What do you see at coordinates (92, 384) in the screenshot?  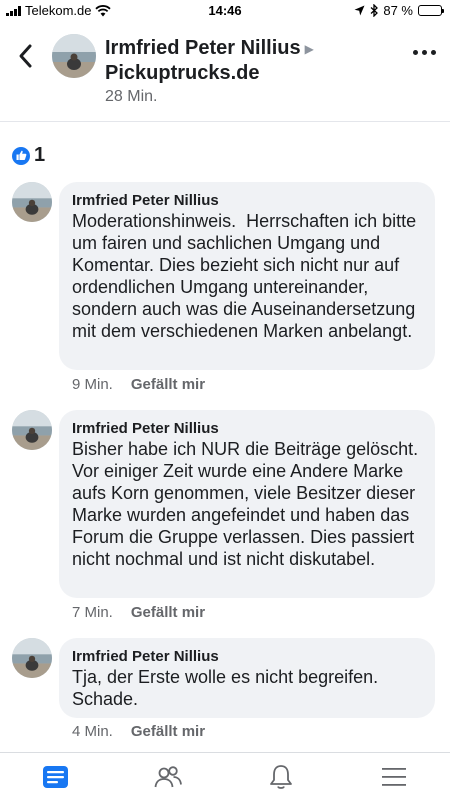 I see `comment-time: 9 Min.` at bounding box center [92, 384].